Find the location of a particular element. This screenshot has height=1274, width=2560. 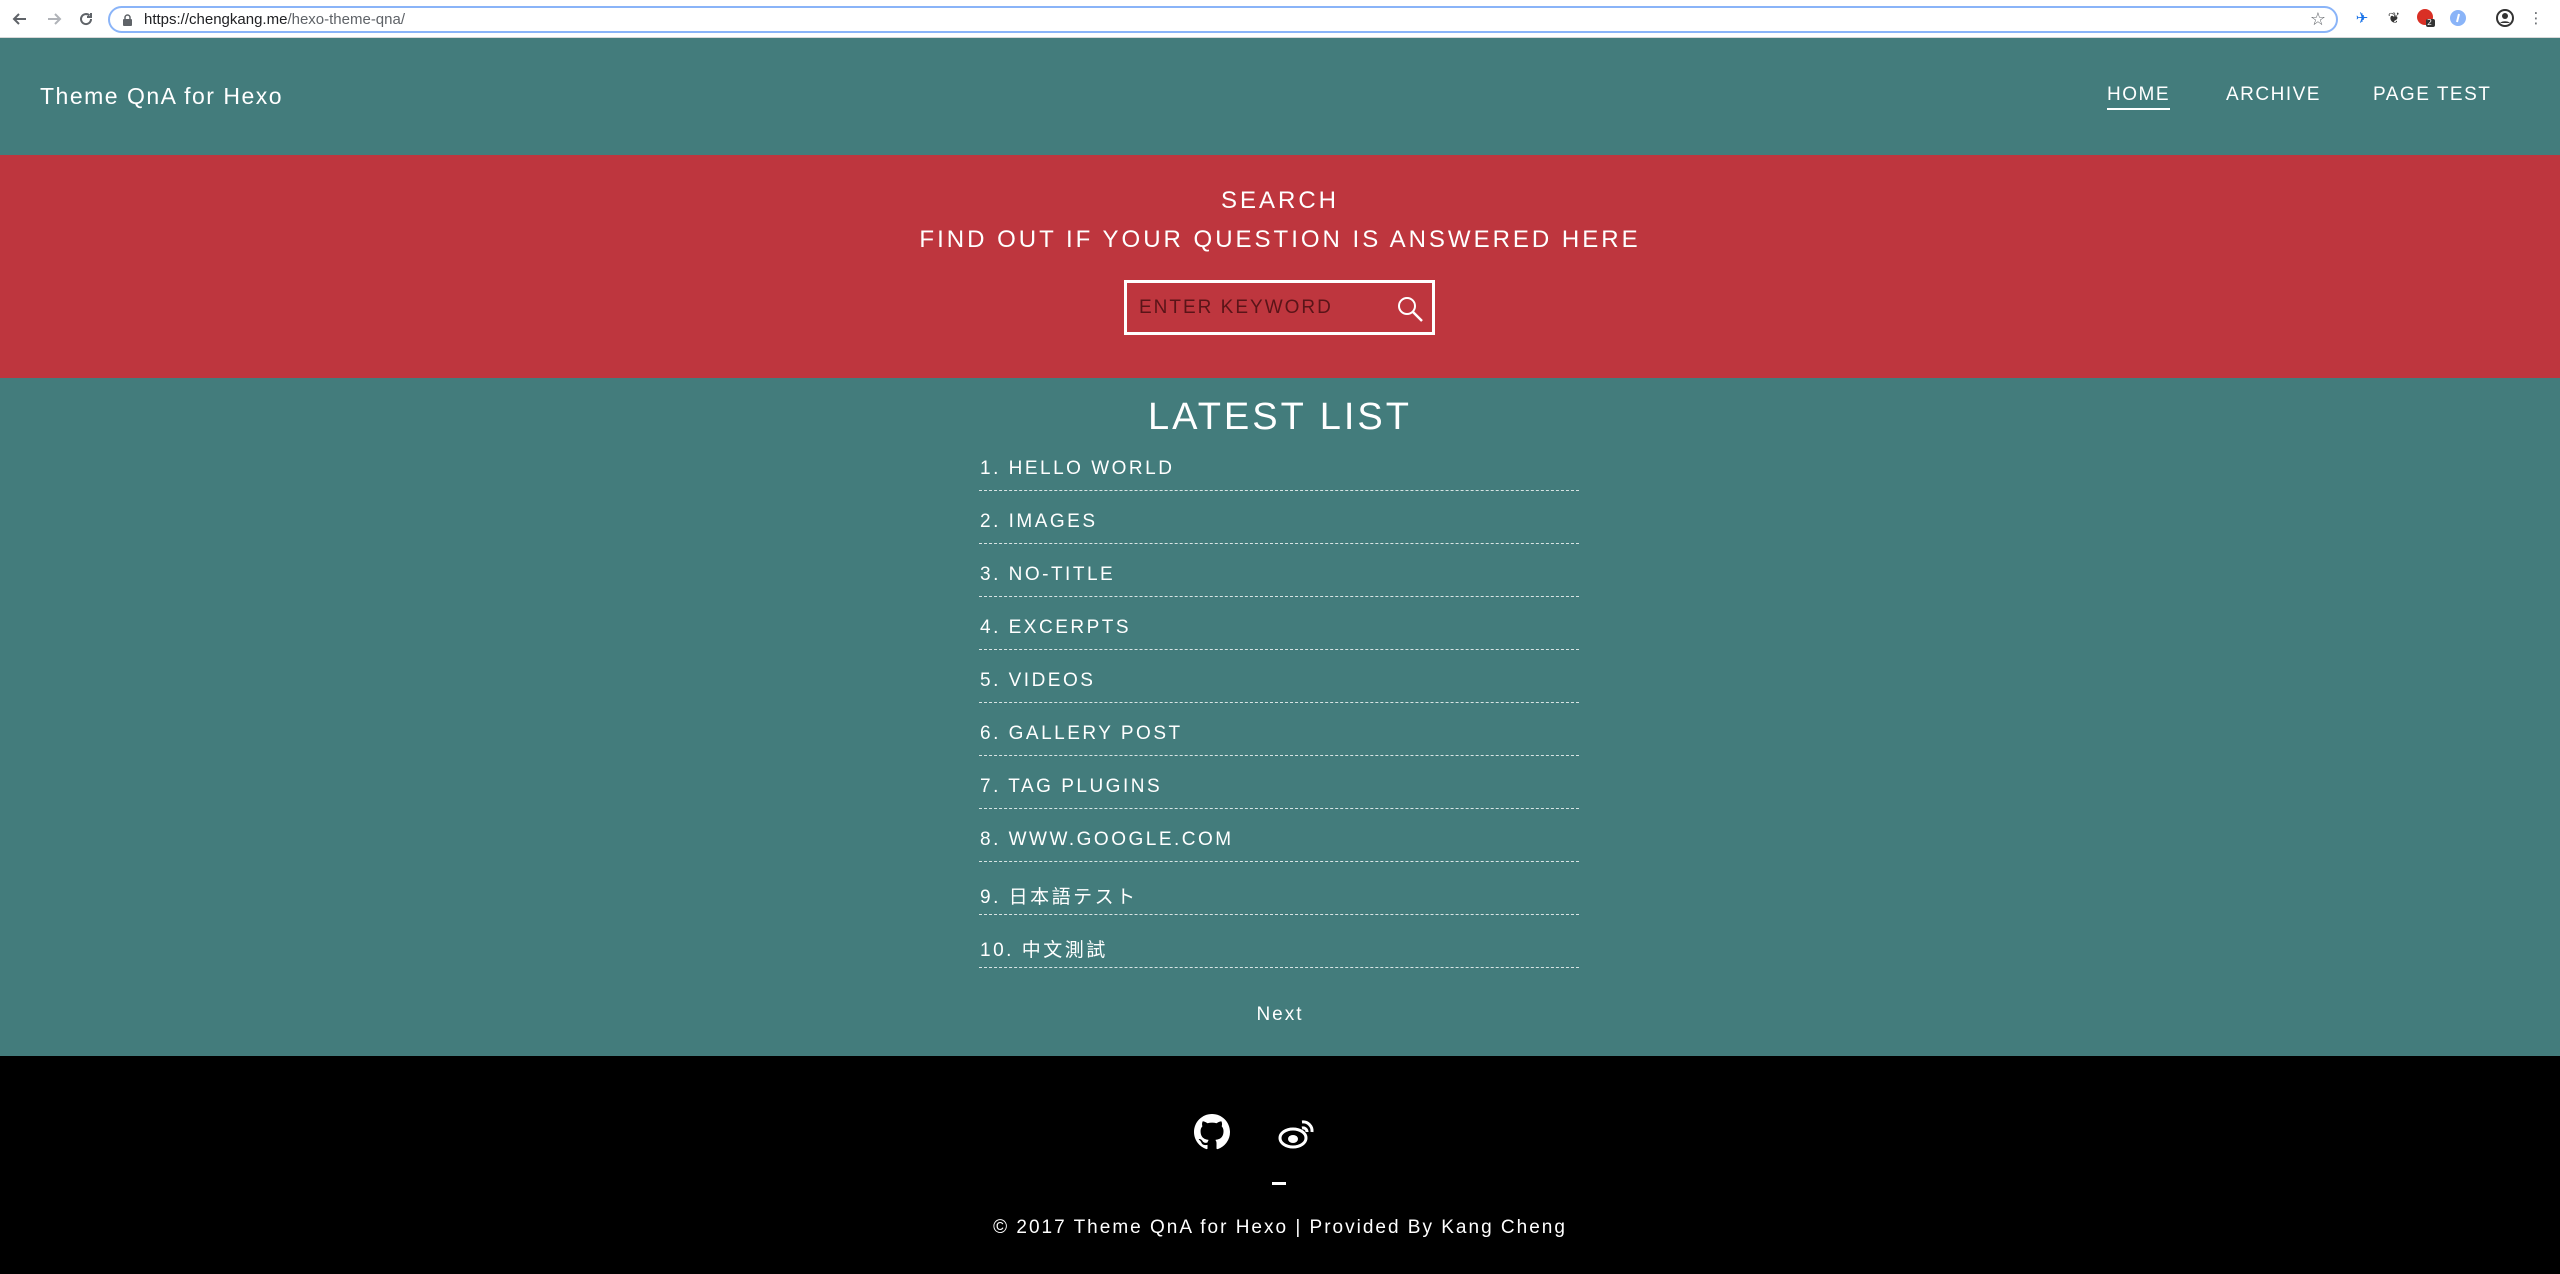

post-link: 8. WWW.GOOGLE.COM is located at coordinates (1107, 840).